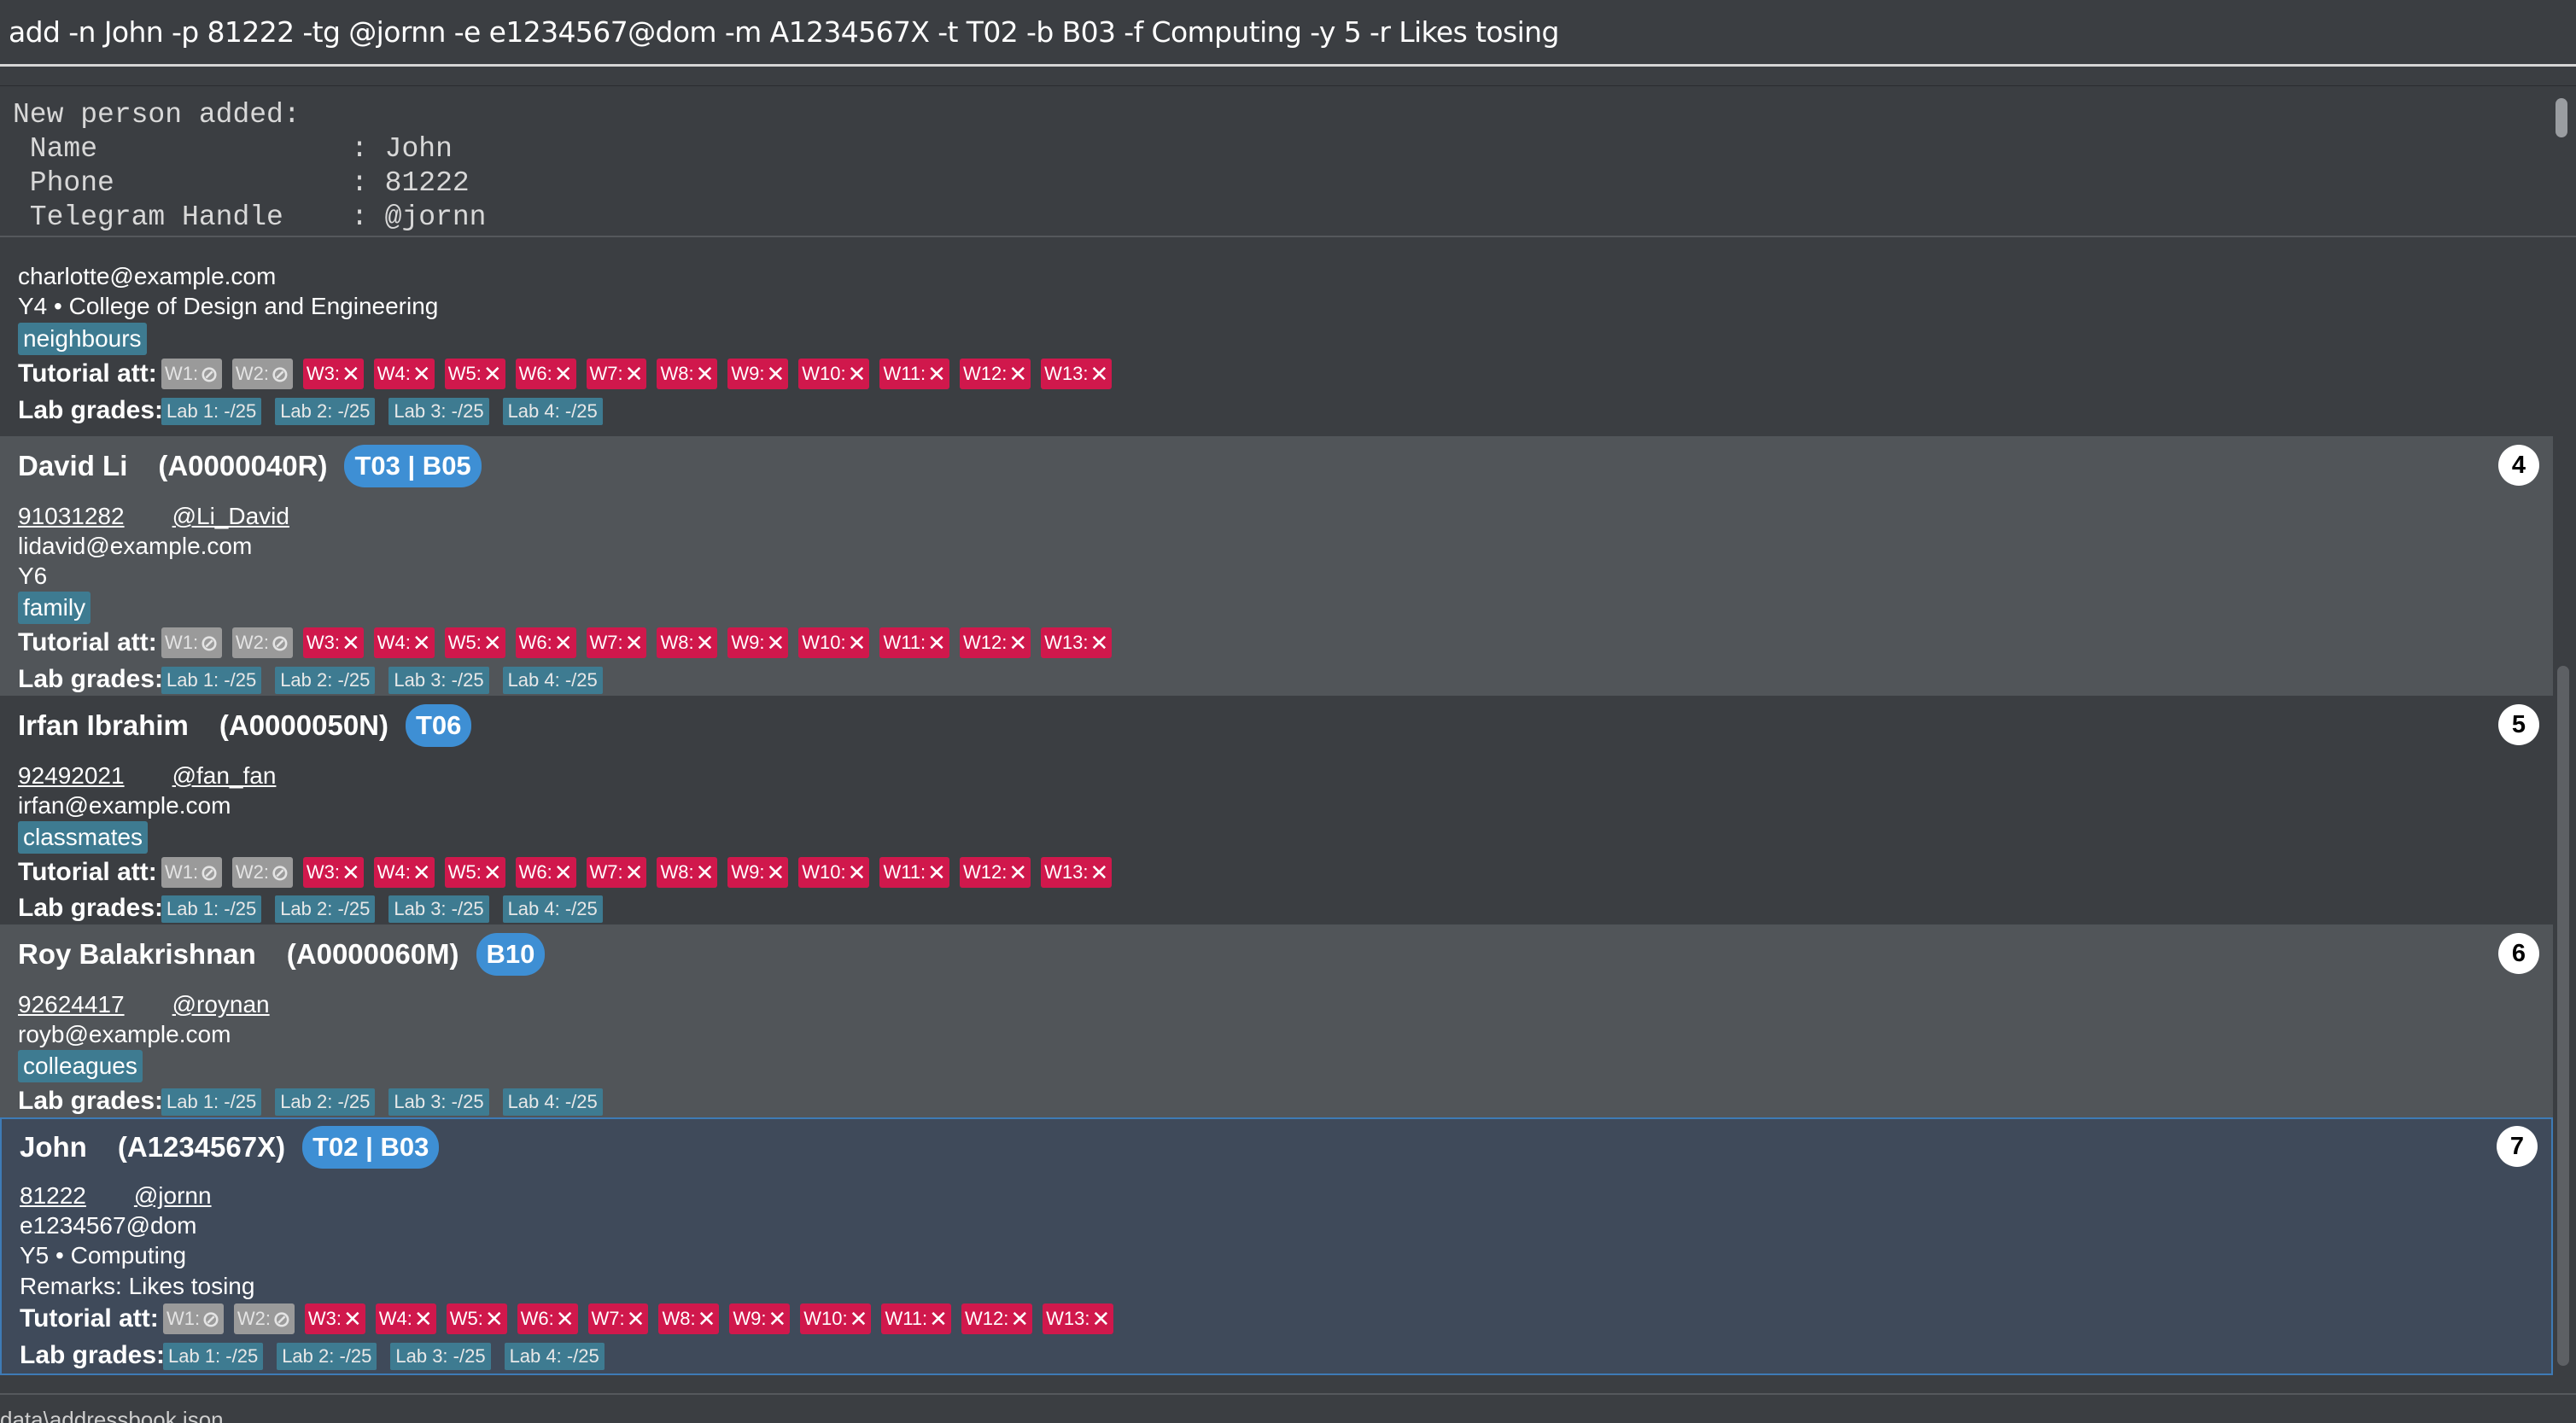 The image size is (2576, 1423). What do you see at coordinates (71, 1004) in the screenshot?
I see `phone-link: 92624417` at bounding box center [71, 1004].